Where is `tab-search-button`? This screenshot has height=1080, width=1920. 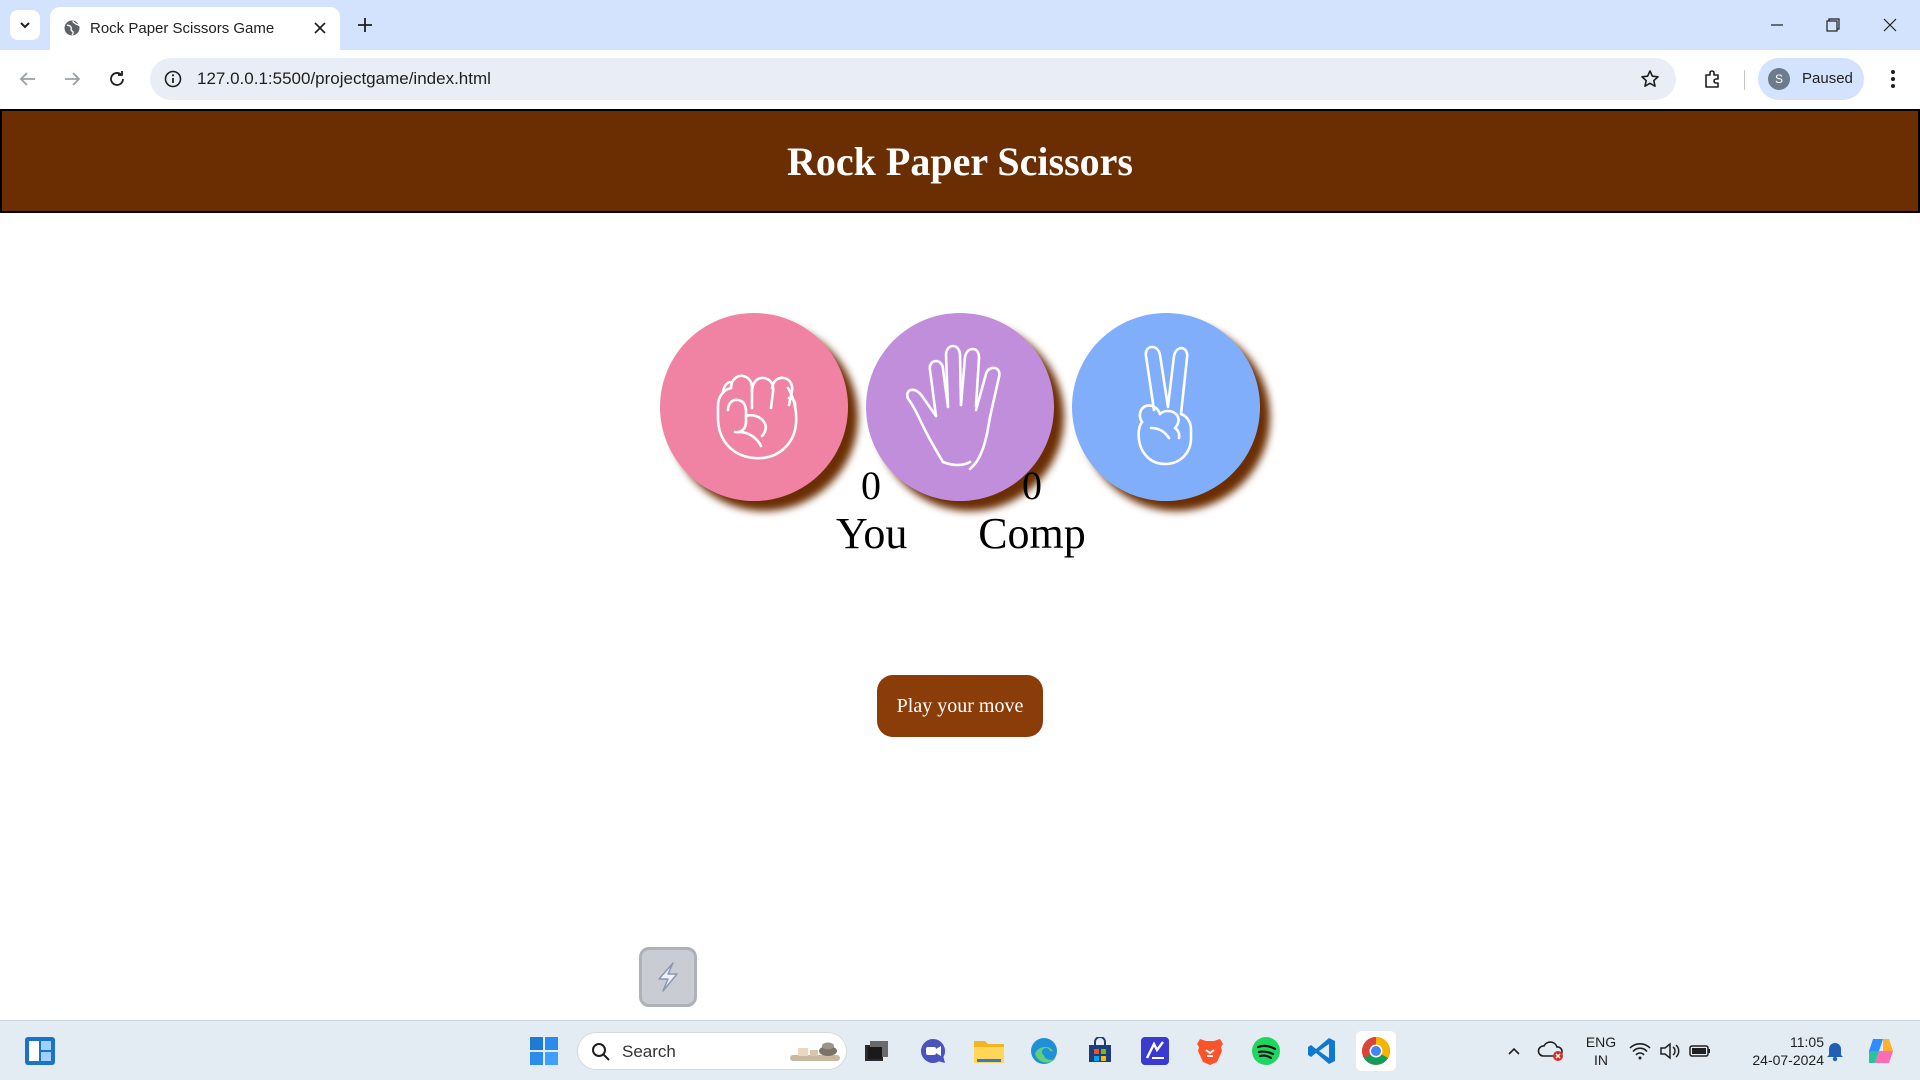
tab-search-button is located at coordinates (25, 25).